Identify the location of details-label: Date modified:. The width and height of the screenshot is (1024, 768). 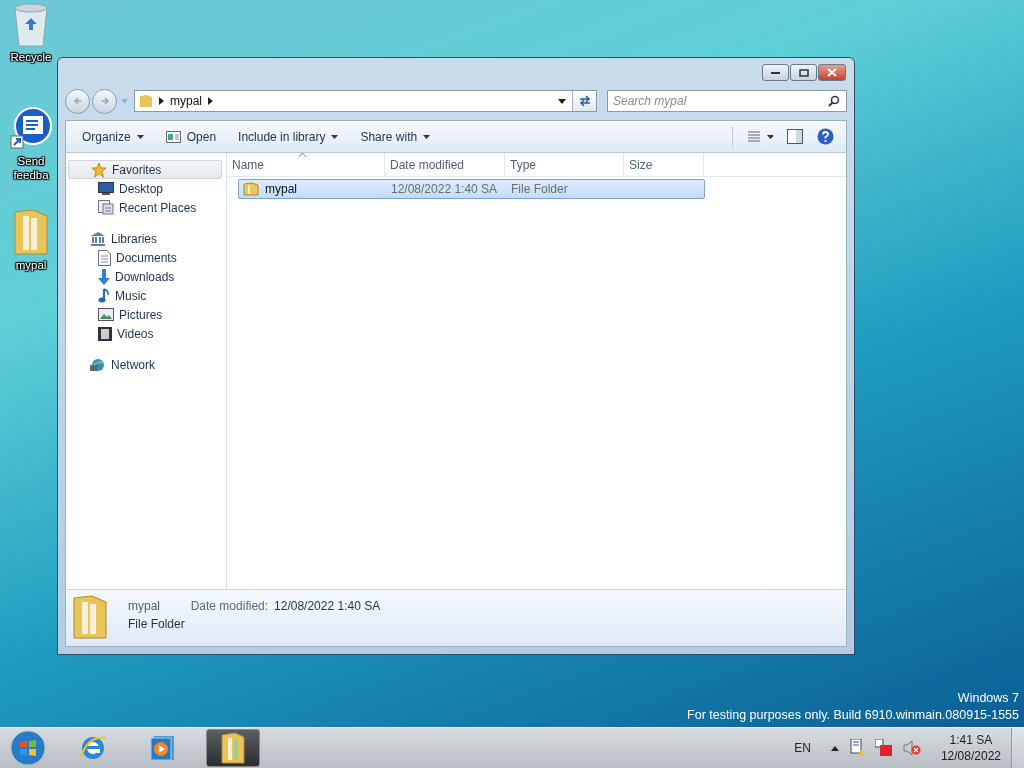
(229, 606).